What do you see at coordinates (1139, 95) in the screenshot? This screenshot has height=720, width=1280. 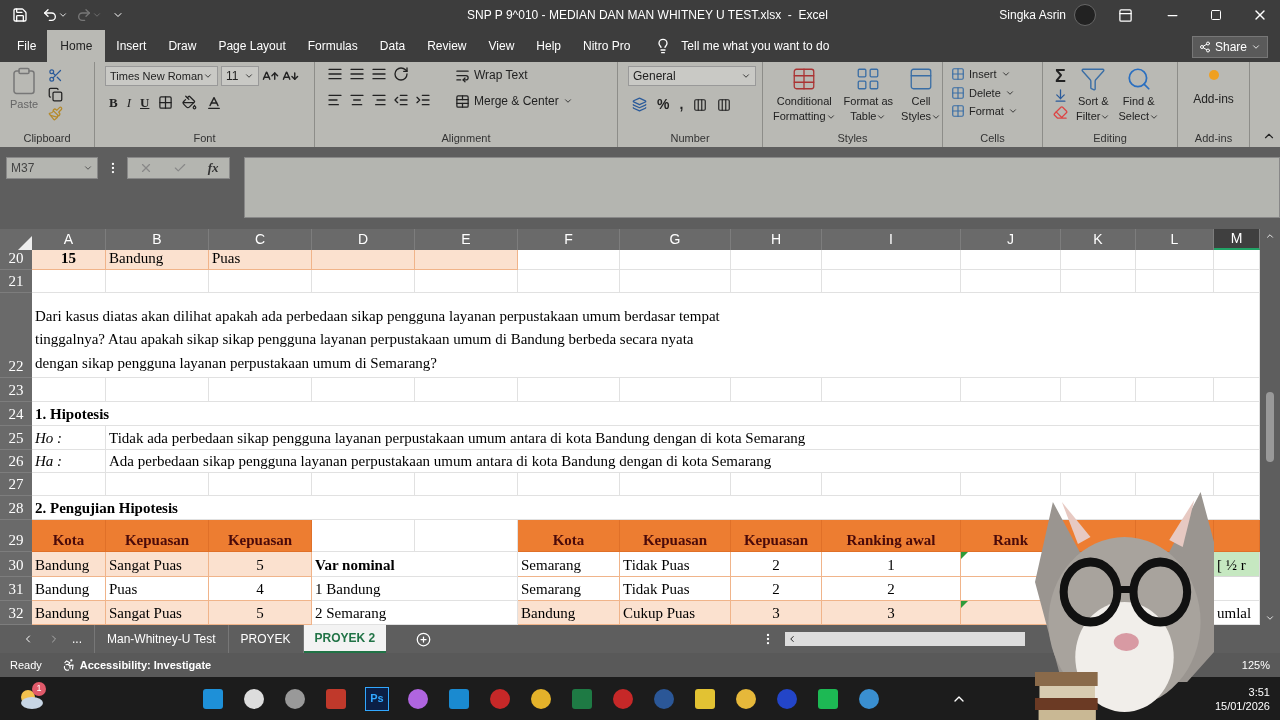 I see `editing-button: Find & Select` at bounding box center [1139, 95].